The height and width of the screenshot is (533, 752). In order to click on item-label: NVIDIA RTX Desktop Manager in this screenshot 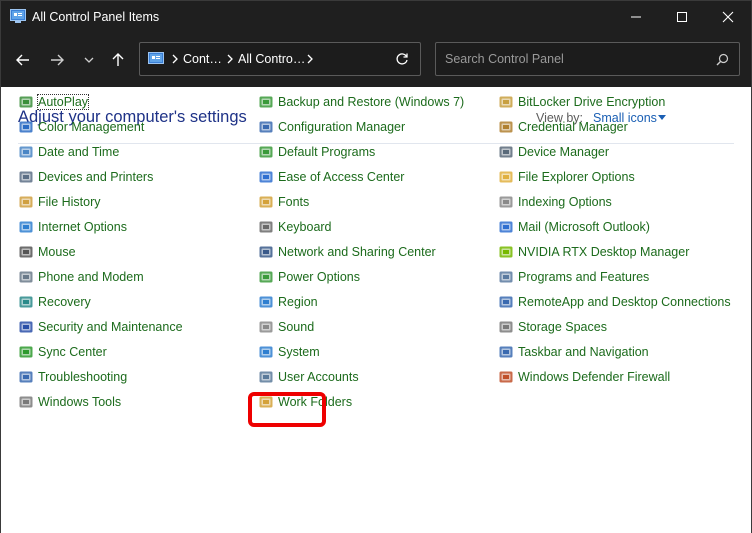, I will do `click(604, 251)`.